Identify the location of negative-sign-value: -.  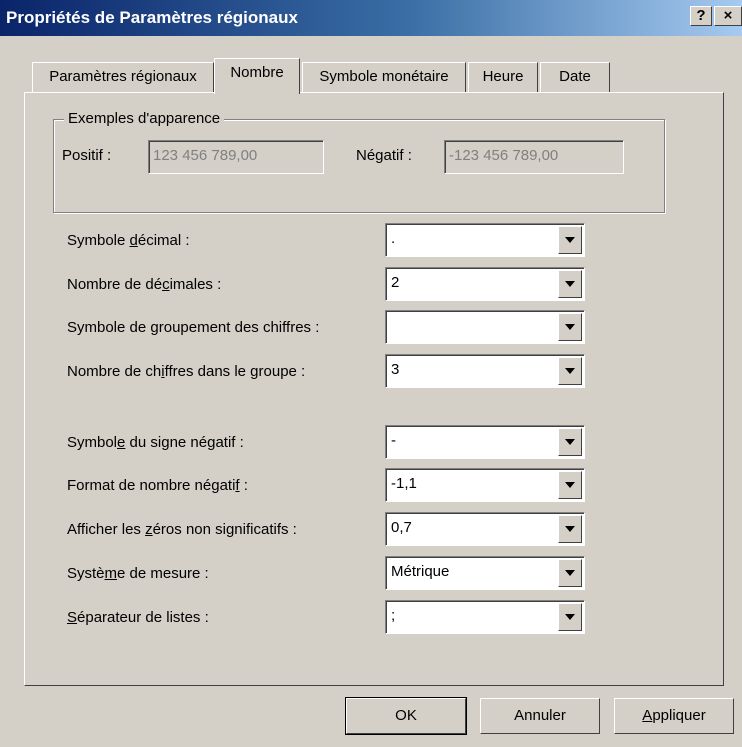
(393, 440).